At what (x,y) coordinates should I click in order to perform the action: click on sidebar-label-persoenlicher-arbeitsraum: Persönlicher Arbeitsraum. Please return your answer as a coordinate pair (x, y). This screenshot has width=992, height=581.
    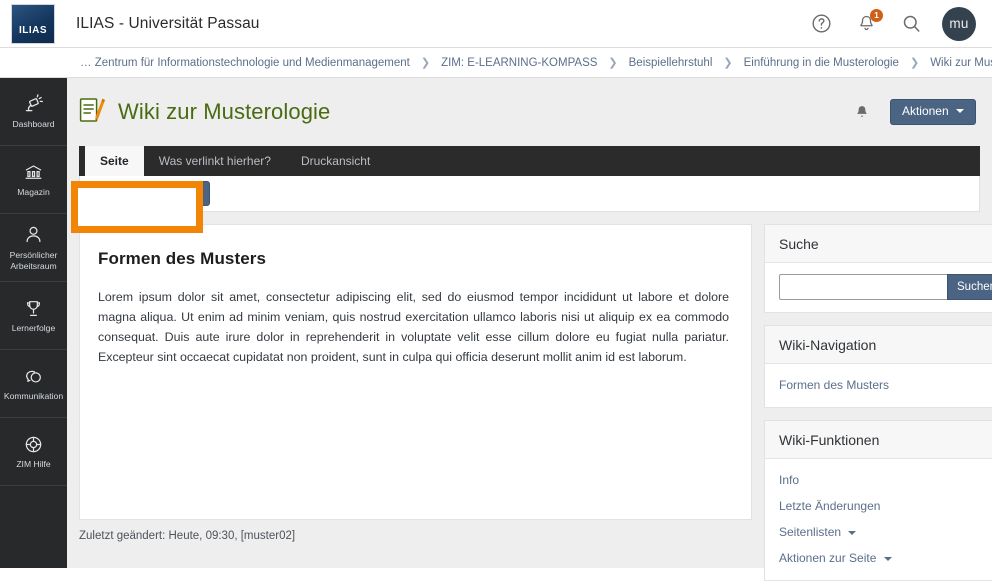
    Looking at the image, I should click on (33, 260).